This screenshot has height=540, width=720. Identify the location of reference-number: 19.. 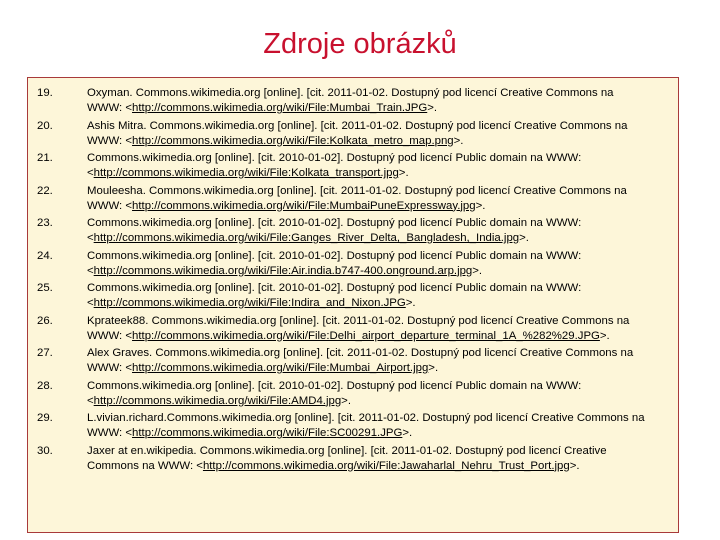
(45, 93).